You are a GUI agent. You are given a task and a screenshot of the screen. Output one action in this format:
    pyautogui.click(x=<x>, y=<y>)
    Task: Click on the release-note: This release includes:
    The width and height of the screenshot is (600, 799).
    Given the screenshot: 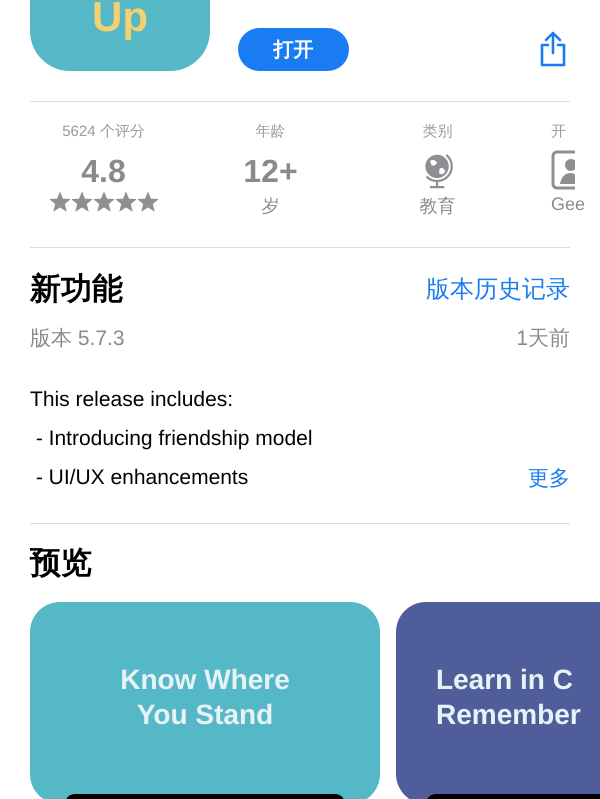 What is the action you would take?
    pyautogui.click(x=132, y=400)
    